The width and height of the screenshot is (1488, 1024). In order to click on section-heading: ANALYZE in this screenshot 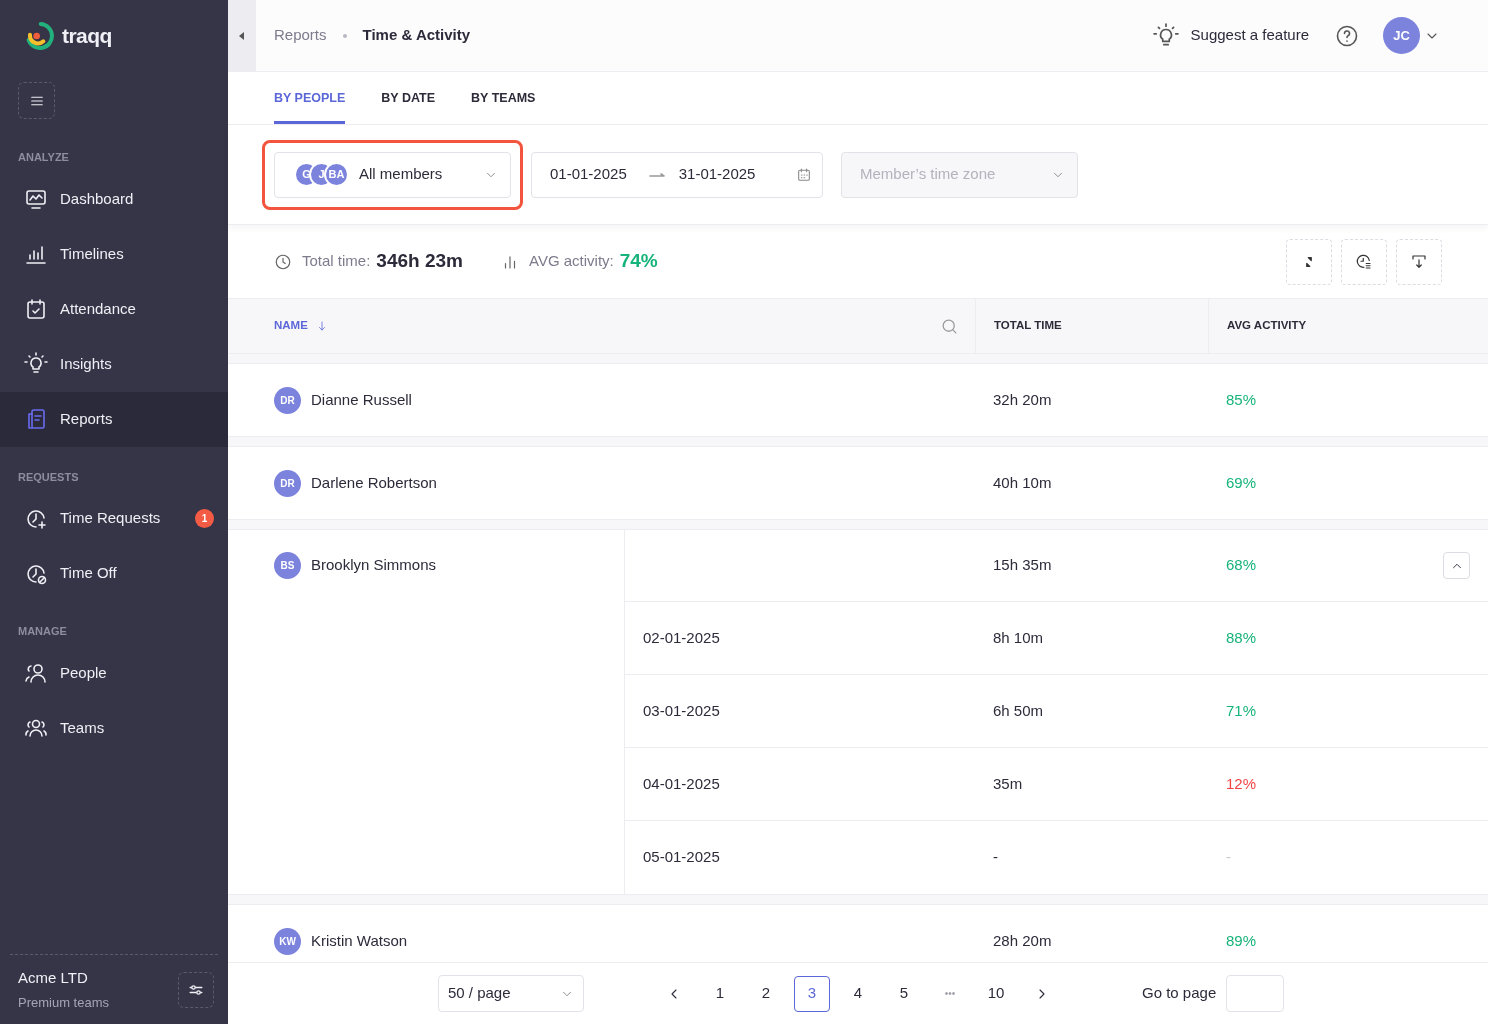, I will do `click(43, 157)`.